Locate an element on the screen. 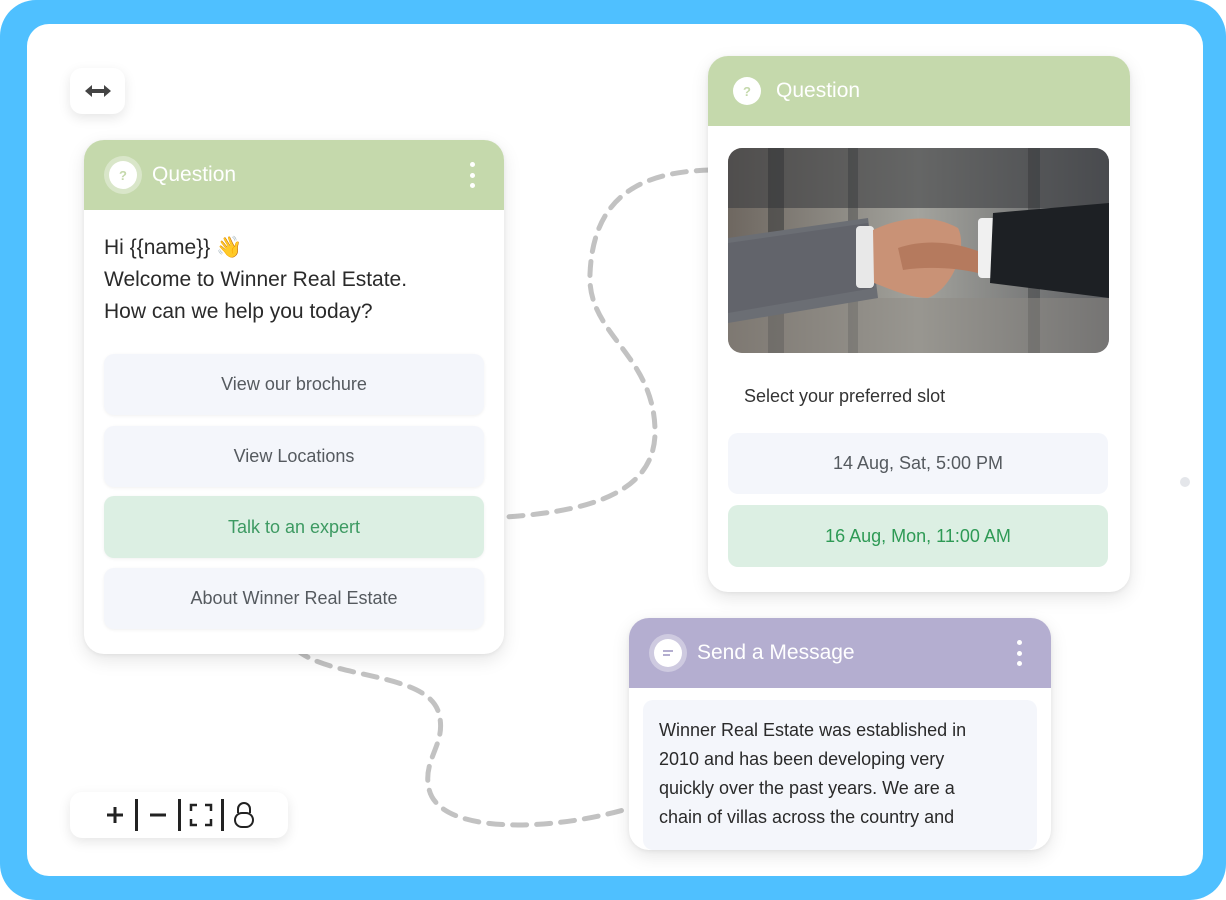 This screenshot has width=1226, height=900. plus-icon is located at coordinates (114, 815).